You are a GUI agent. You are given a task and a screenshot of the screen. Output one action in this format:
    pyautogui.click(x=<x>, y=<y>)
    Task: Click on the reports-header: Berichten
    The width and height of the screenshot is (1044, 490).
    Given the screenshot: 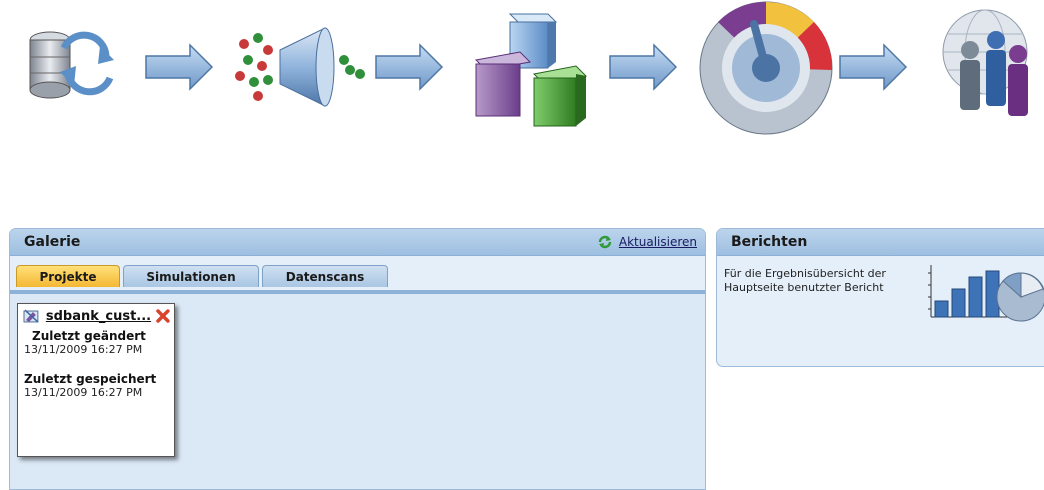 What is the action you would take?
    pyautogui.click(x=880, y=242)
    